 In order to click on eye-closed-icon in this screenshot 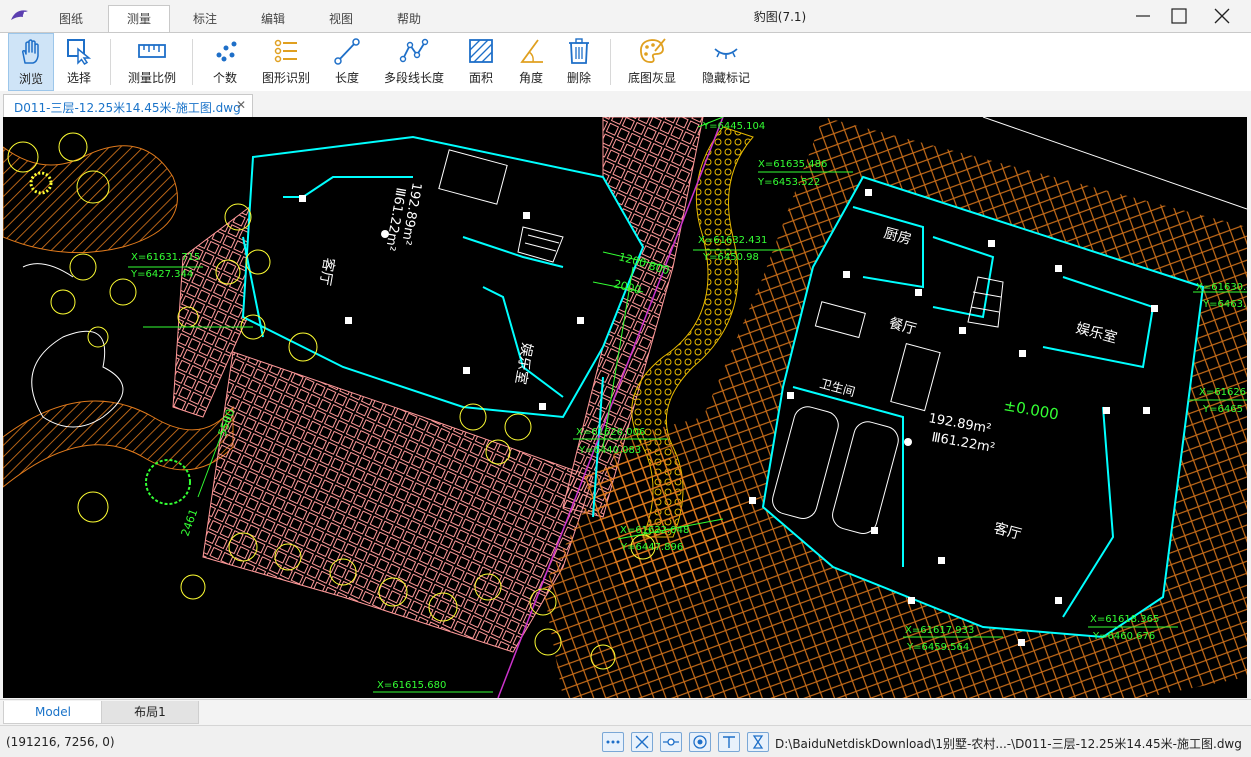, I will do `click(726, 53)`.